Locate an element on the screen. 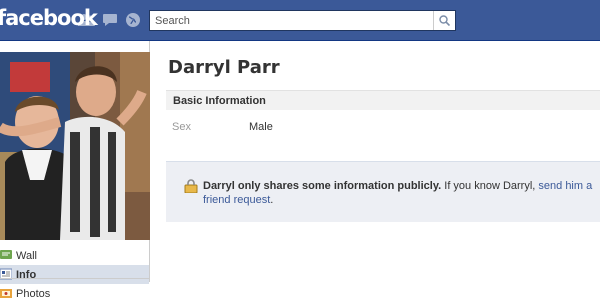 Image resolution: width=600 pixels, height=303 pixels. profile-nav: Wall Info Photos is located at coordinates (74, 274).